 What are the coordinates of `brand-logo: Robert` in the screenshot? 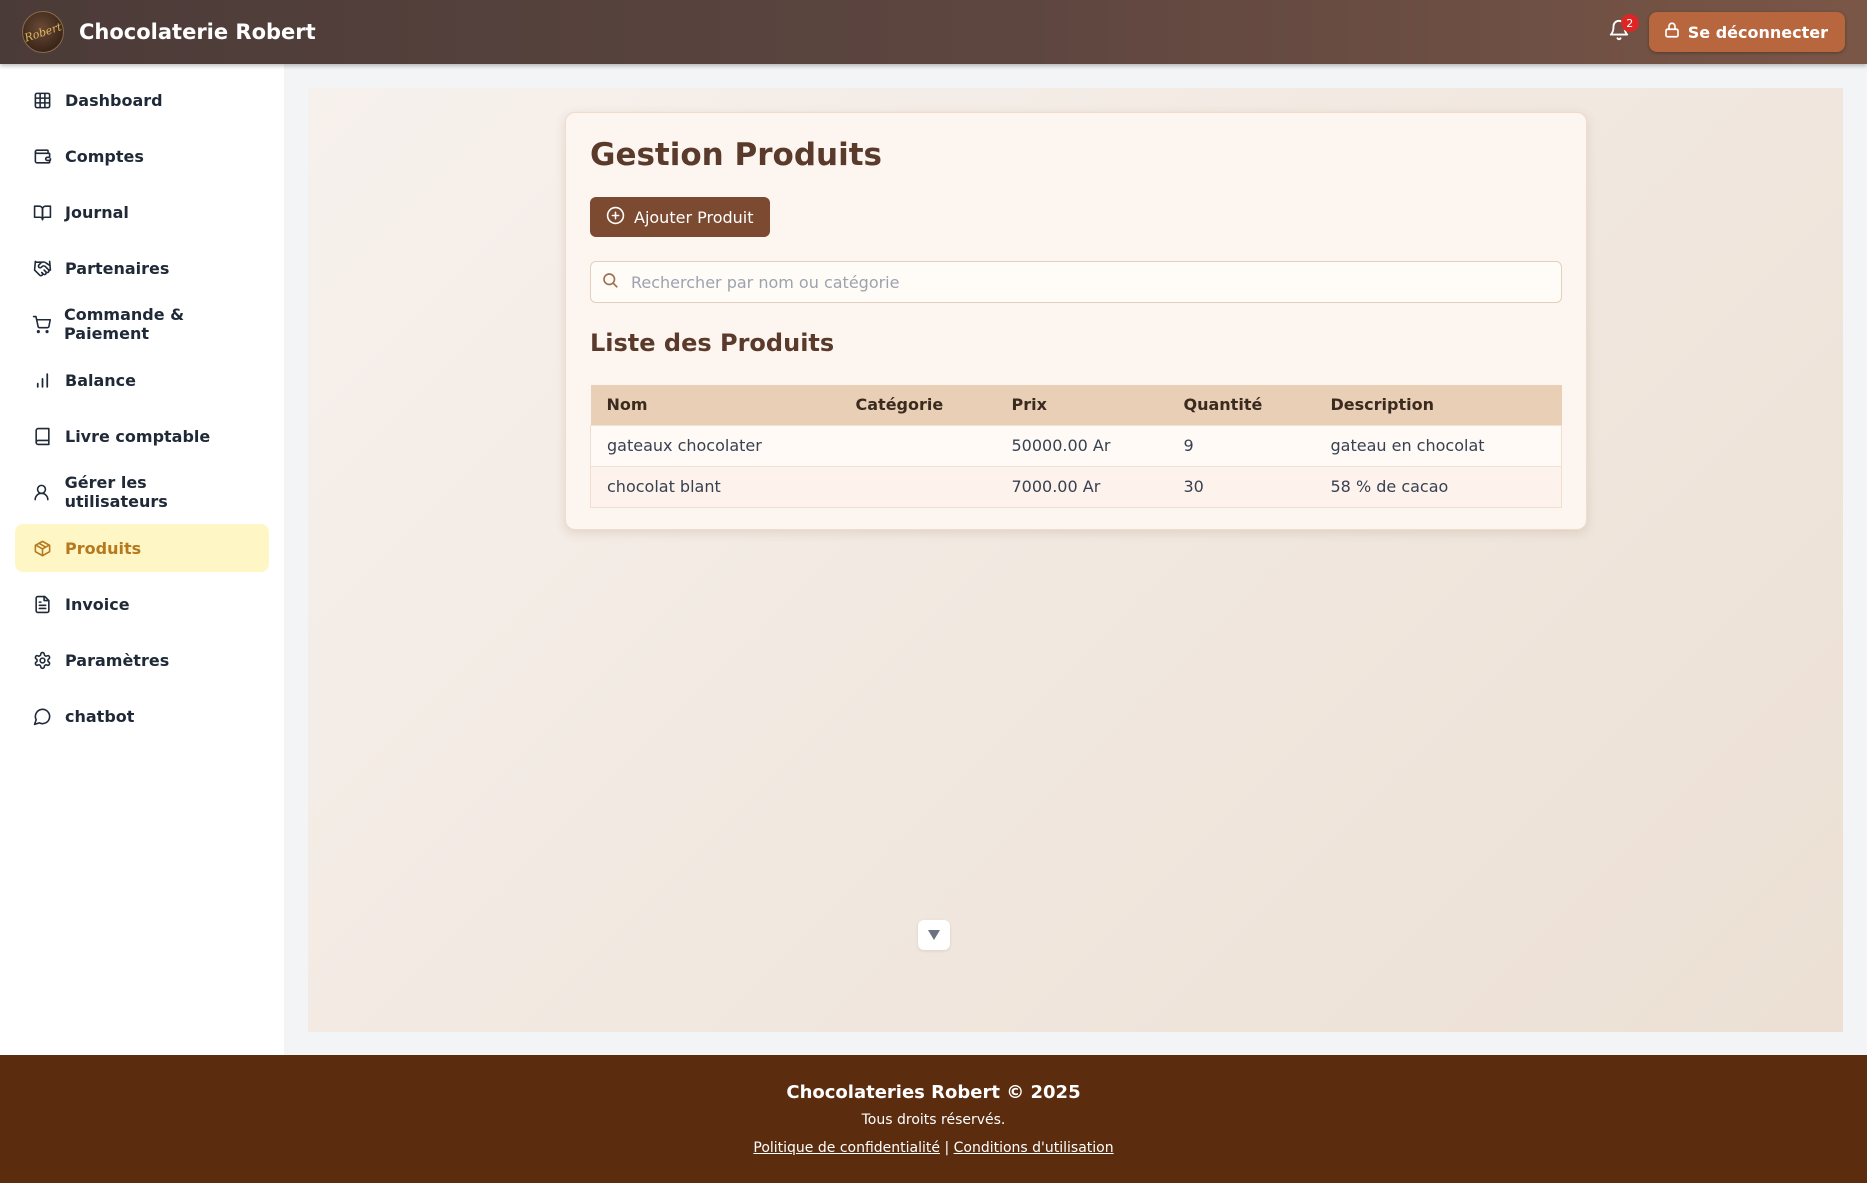 It's located at (43, 32).